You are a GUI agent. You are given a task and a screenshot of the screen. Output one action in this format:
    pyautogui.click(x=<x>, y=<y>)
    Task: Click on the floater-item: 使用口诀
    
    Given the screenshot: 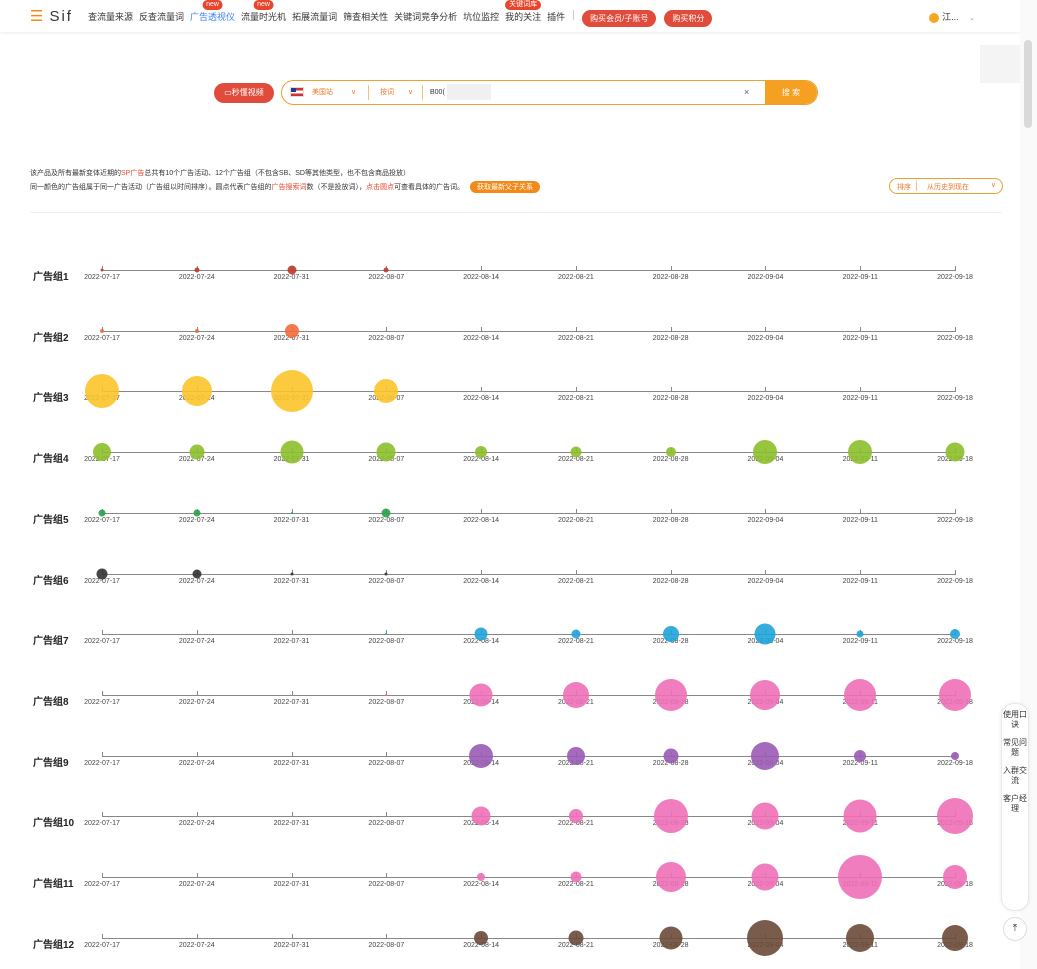 What is the action you would take?
    pyautogui.click(x=1015, y=720)
    